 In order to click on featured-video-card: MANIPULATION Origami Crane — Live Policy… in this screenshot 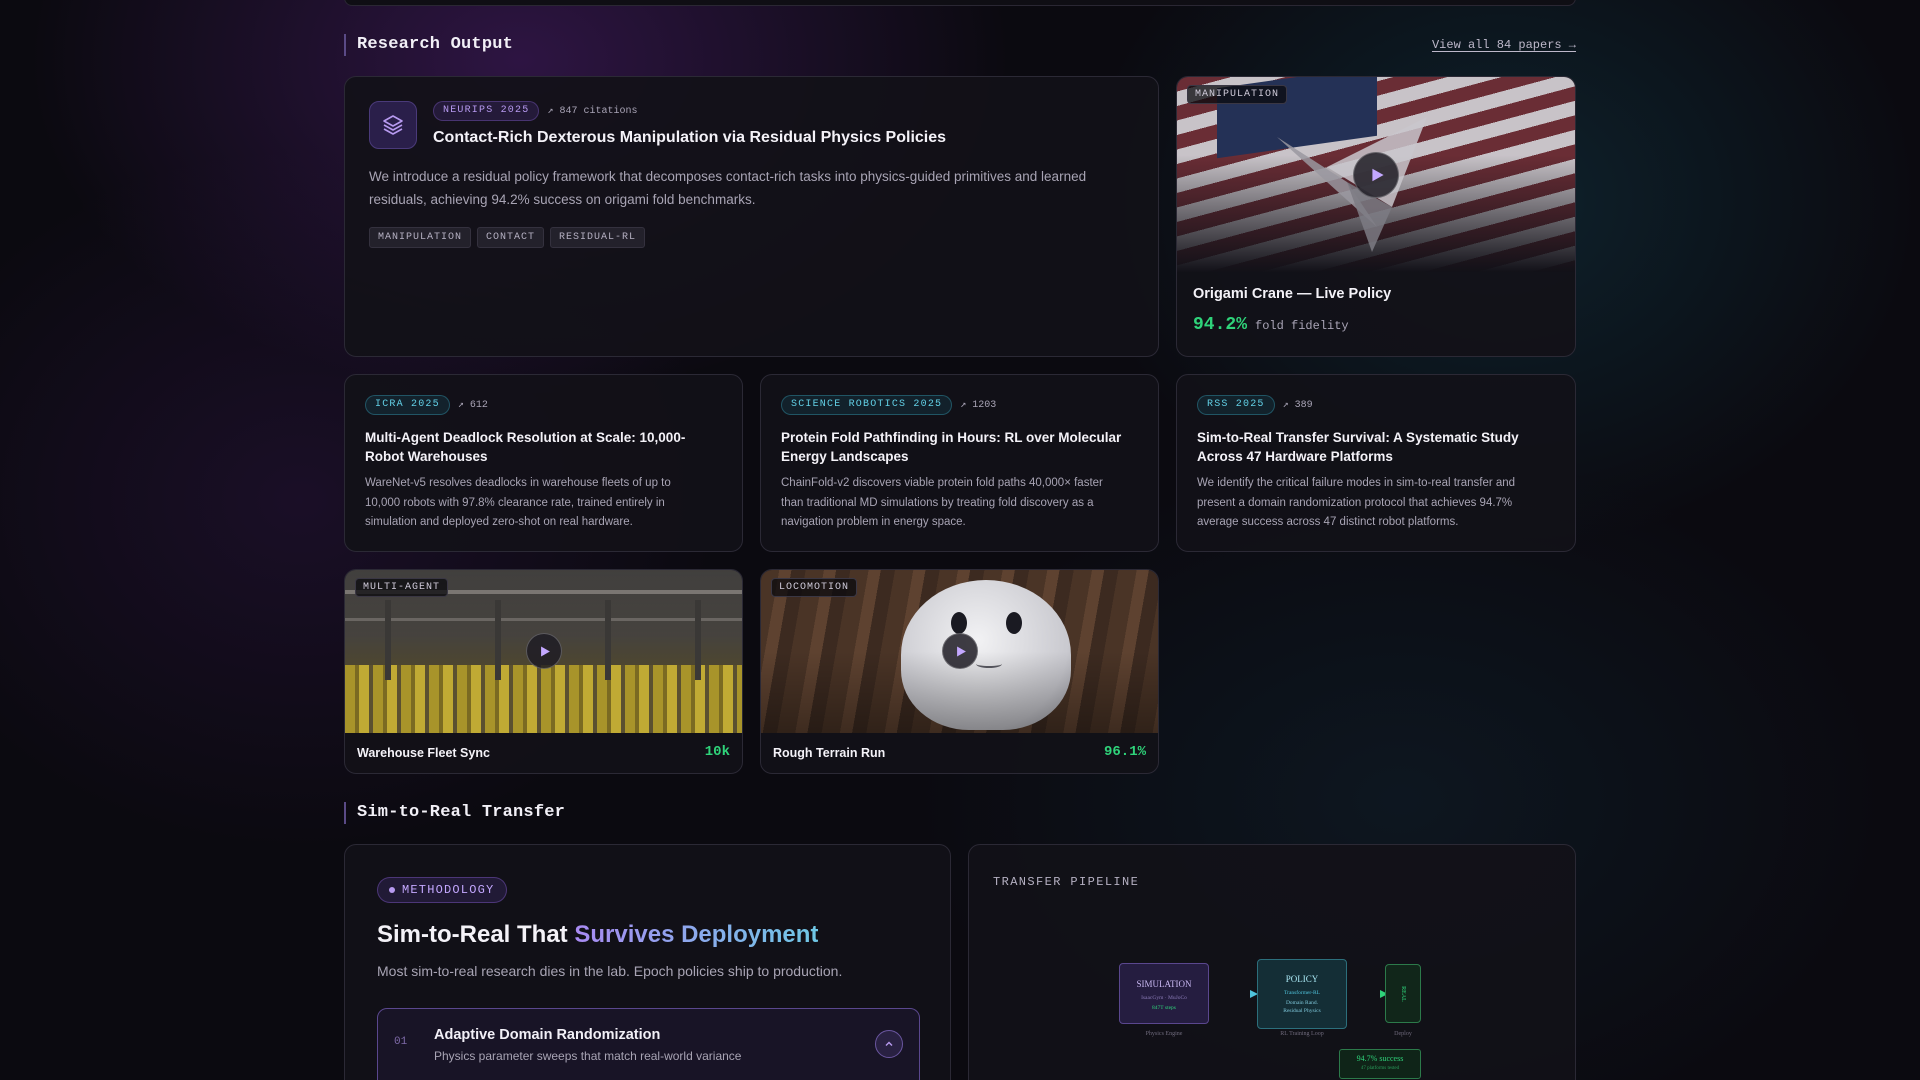, I will do `click(1376, 216)`.